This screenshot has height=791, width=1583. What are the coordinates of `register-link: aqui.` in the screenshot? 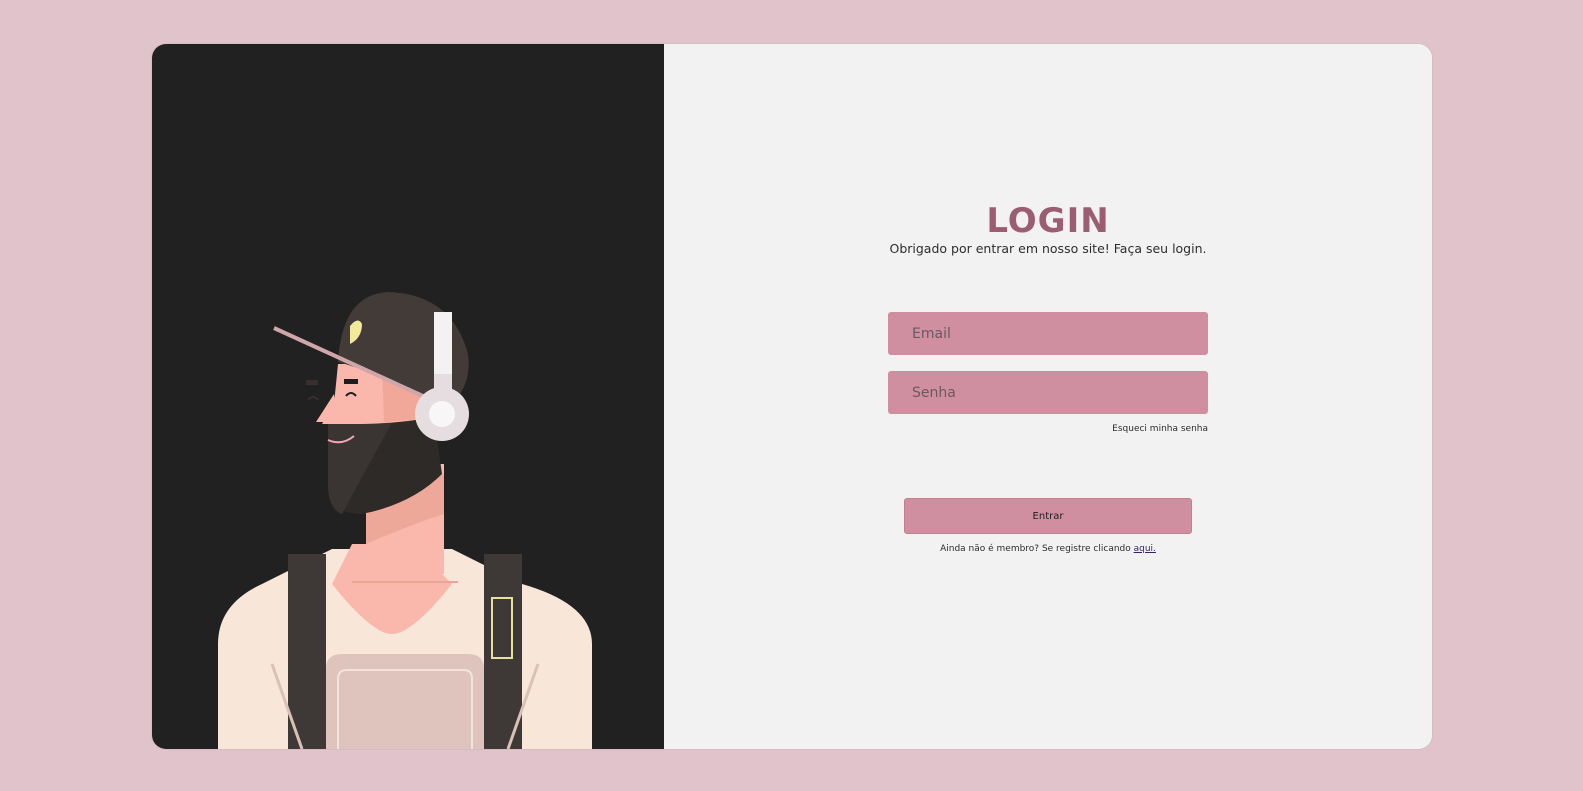 It's located at (1145, 549).